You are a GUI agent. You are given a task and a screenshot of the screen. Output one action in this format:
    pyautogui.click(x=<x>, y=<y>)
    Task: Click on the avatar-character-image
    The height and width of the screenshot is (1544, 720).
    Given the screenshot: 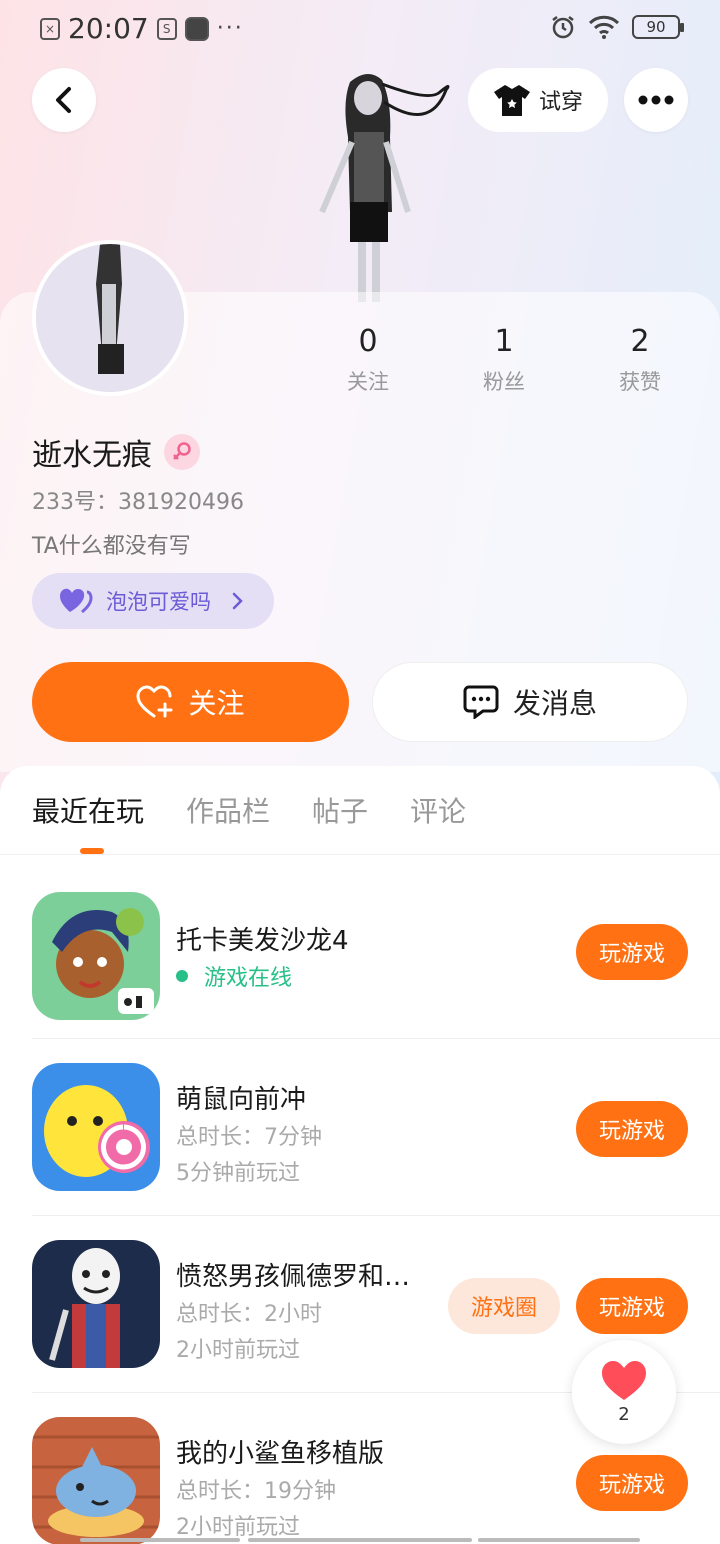 What is the action you would take?
    pyautogui.click(x=110, y=318)
    